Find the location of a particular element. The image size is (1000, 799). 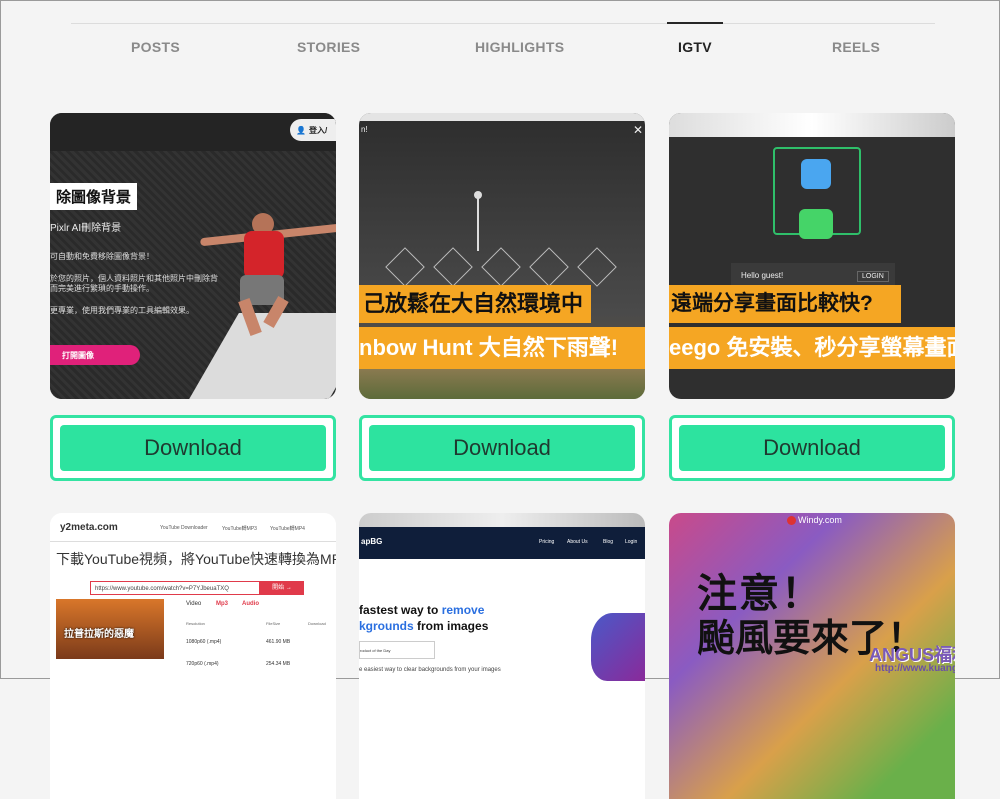

hero-line-2: kgrounds from images is located at coordinates (423, 626).